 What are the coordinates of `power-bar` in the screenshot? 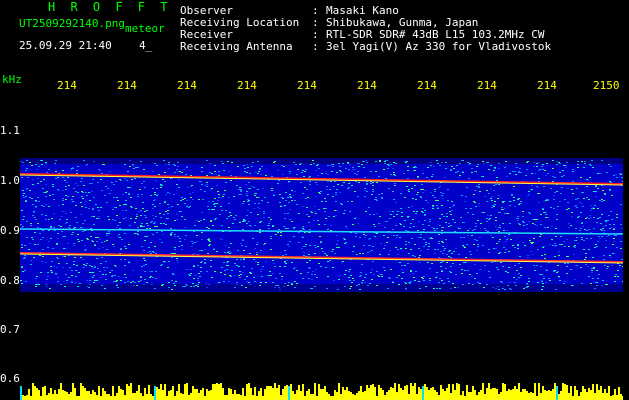 It's located at (321, 391).